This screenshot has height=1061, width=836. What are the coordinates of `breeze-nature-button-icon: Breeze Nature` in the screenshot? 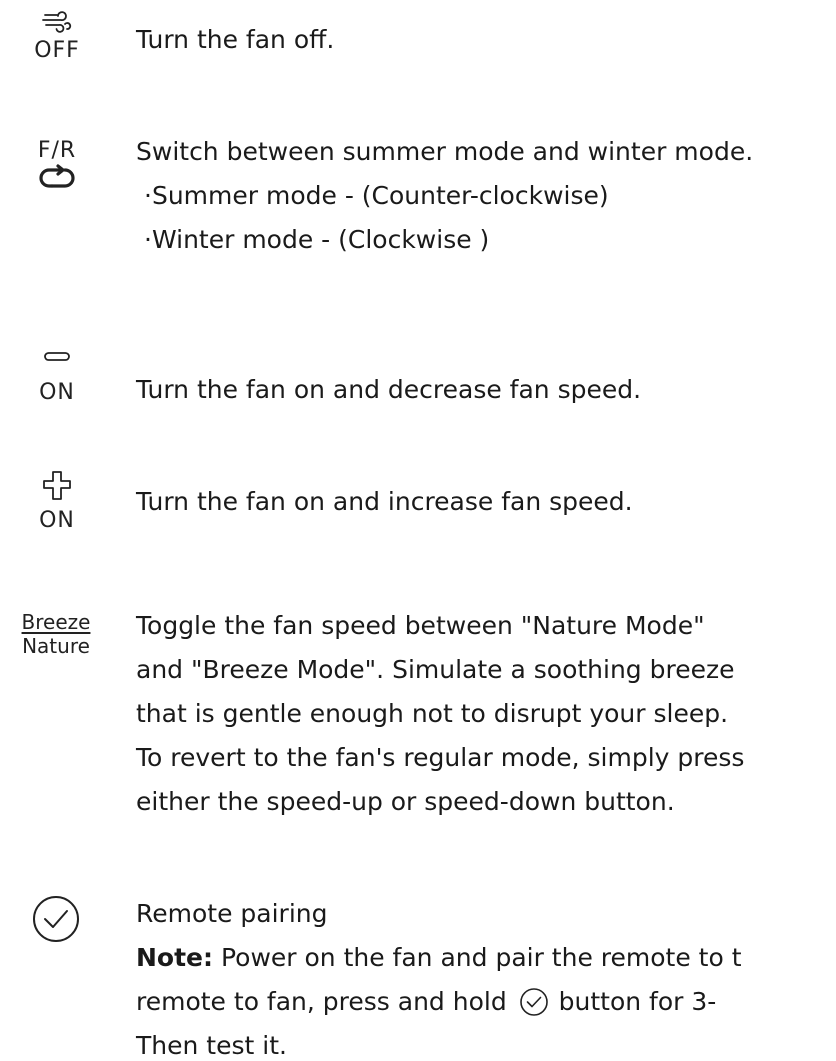 It's located at (56, 634).